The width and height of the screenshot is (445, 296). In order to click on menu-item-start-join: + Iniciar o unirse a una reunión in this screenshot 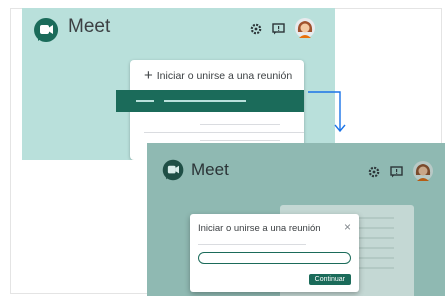, I will do `click(218, 75)`.